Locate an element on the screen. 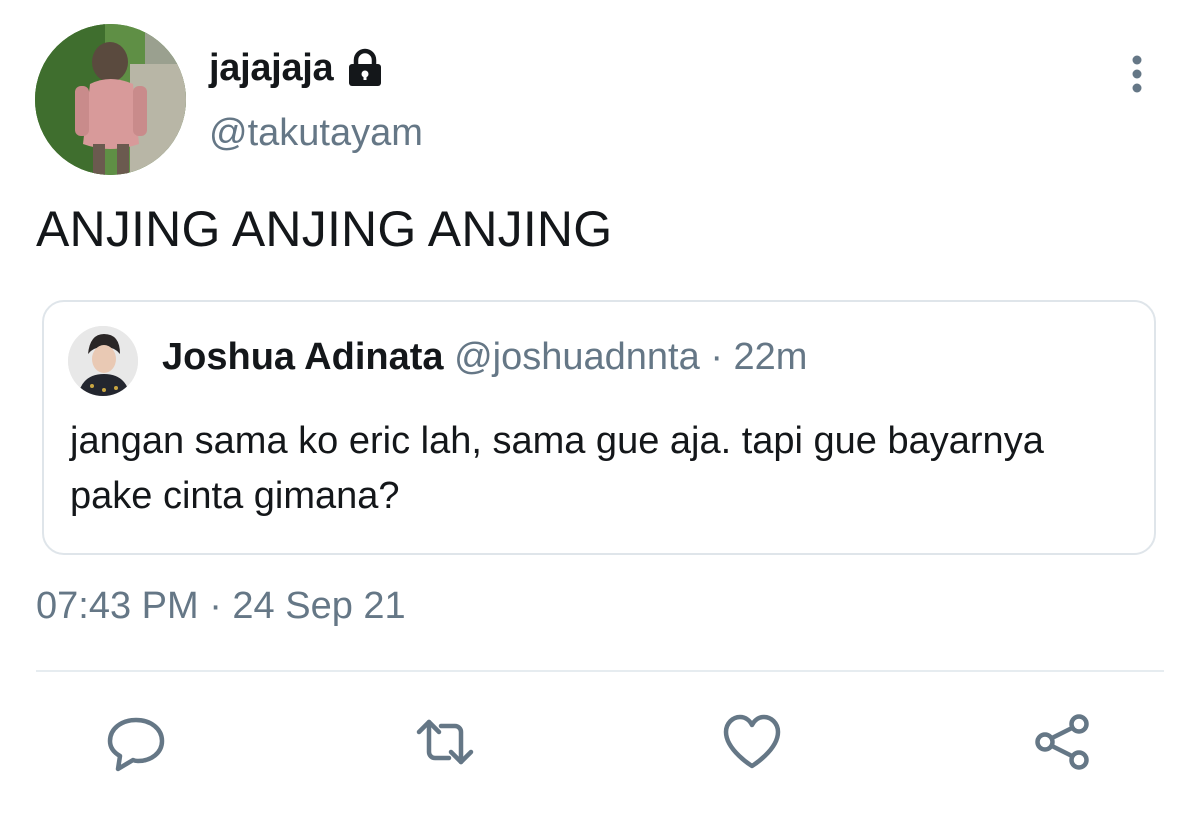  retweet-icon is located at coordinates (445, 742).